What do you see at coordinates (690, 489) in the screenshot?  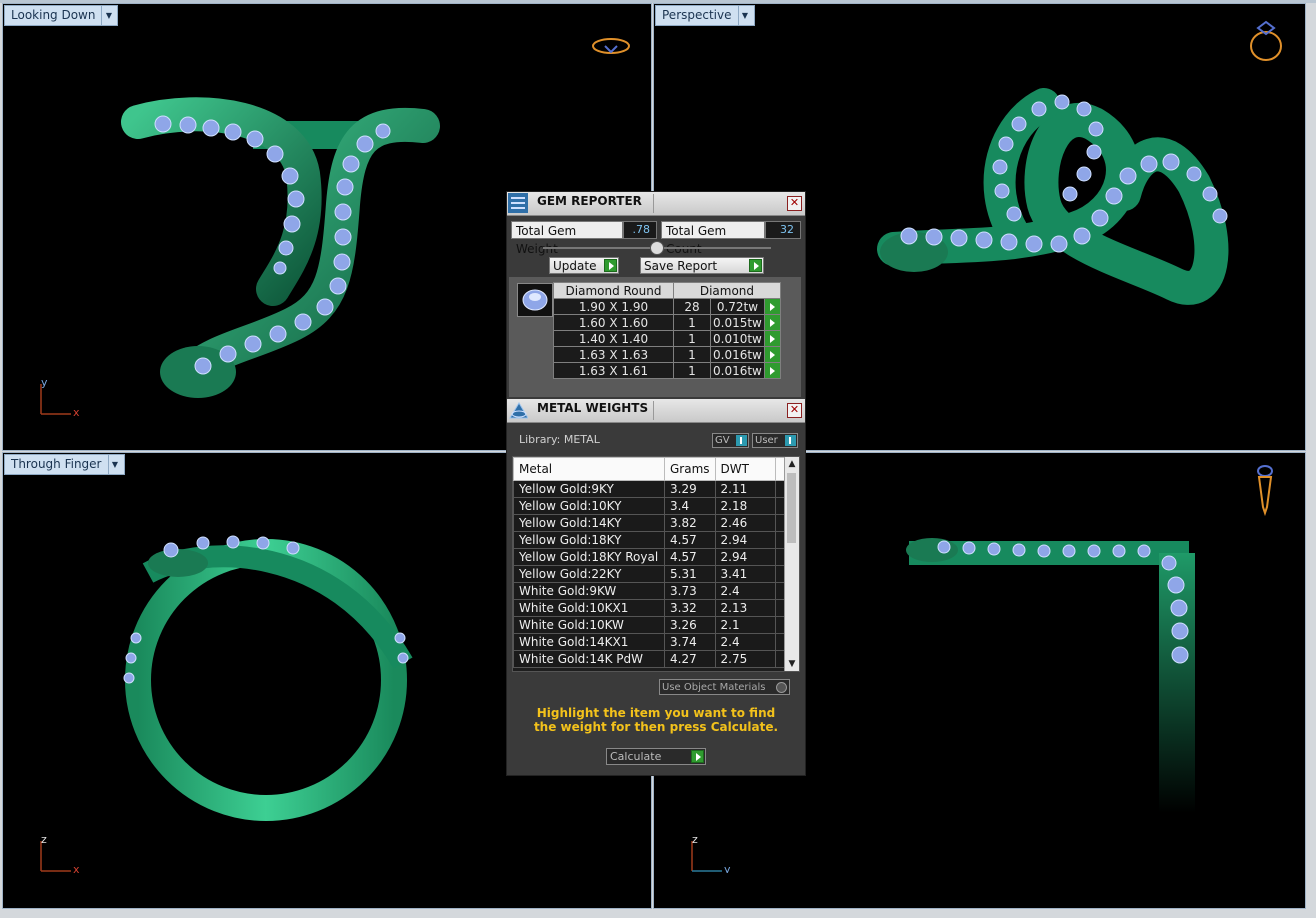 I see `metal-grams: 3.29` at bounding box center [690, 489].